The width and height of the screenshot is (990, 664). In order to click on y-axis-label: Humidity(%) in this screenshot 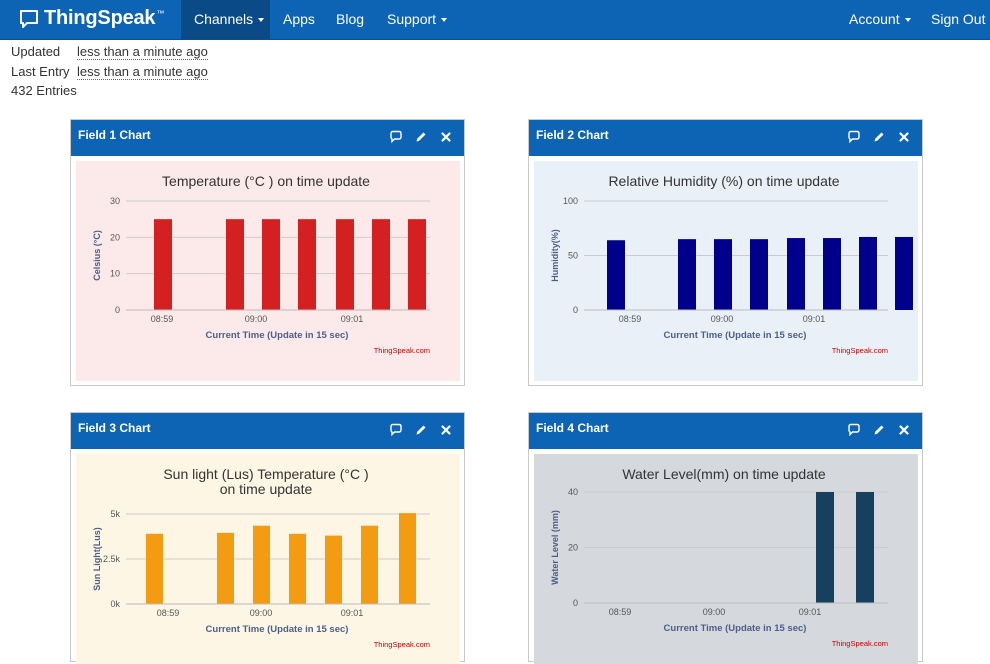, I will do `click(555, 255)`.